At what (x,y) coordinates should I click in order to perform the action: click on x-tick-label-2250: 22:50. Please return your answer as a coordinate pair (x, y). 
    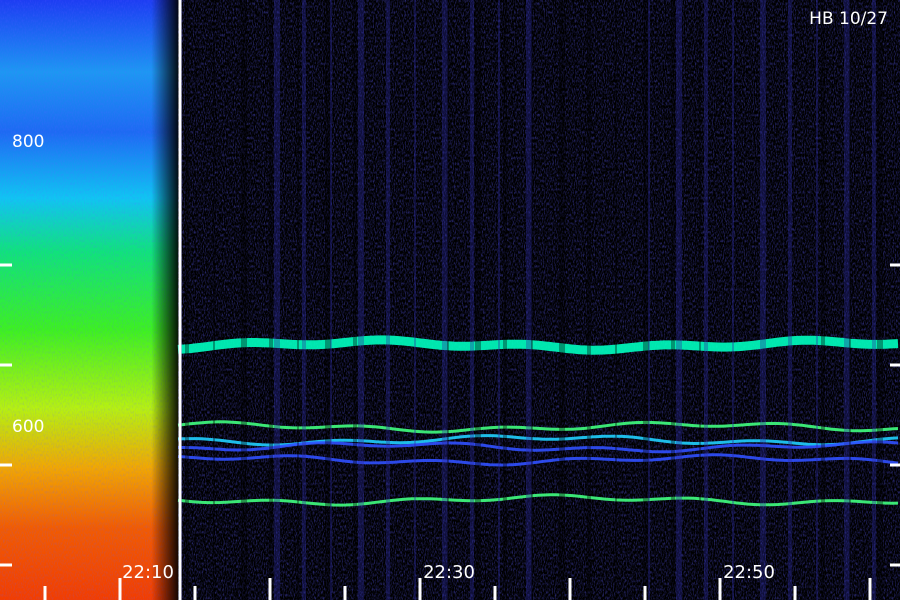
    Looking at the image, I should click on (749, 572).